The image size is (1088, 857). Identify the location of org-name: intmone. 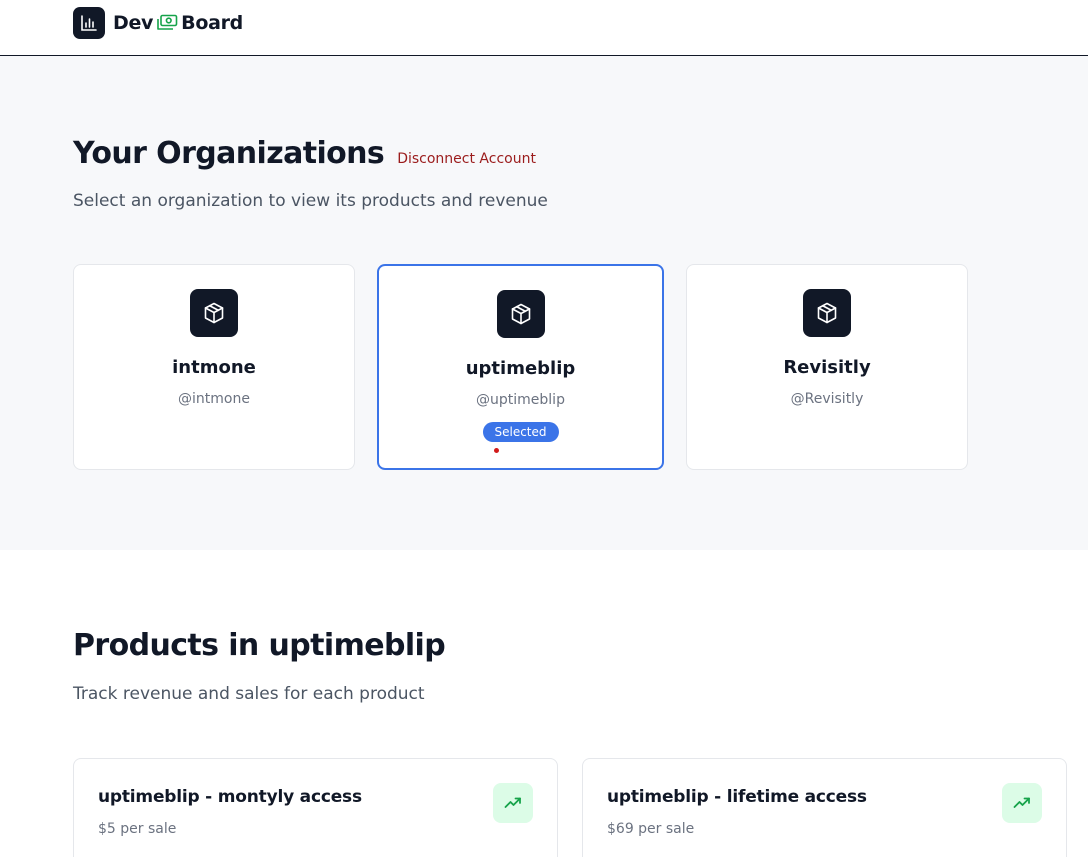
(214, 367).